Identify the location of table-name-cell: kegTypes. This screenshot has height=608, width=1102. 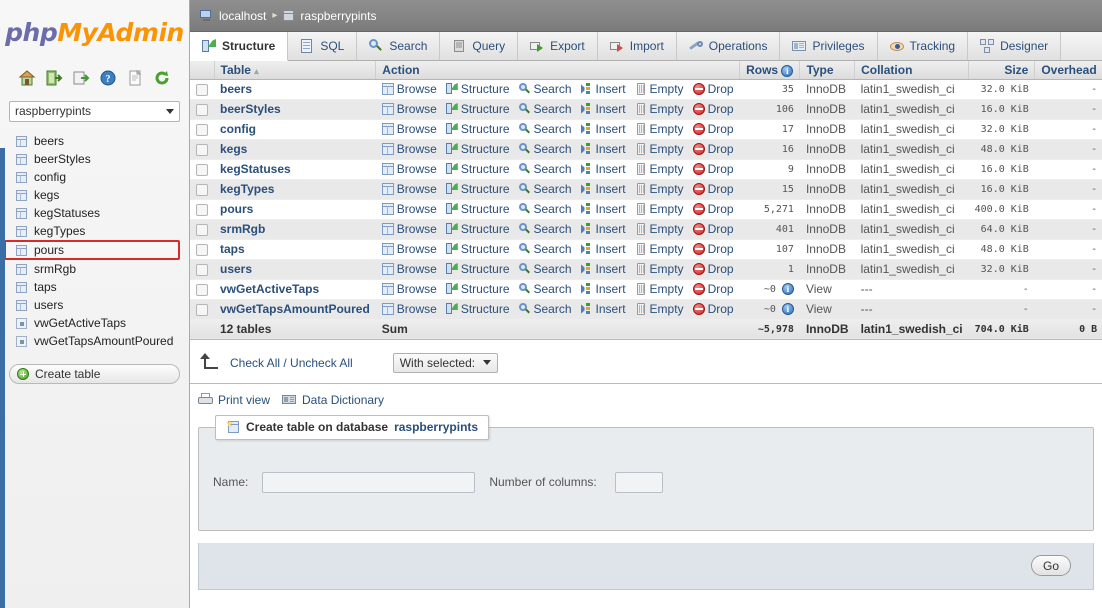
(295, 189).